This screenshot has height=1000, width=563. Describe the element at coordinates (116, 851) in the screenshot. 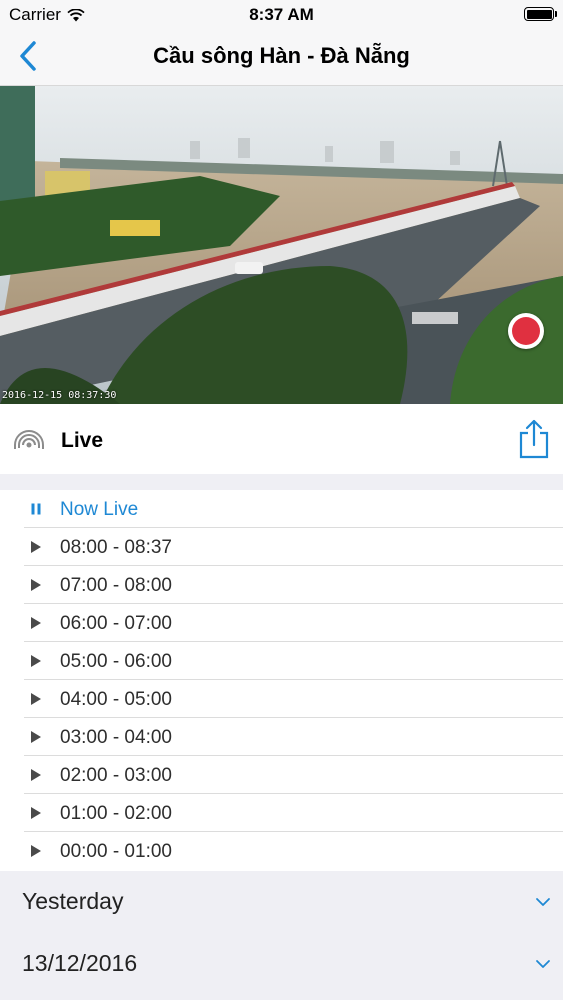

I see `time-range-label: 00:00 - 01:00` at that location.